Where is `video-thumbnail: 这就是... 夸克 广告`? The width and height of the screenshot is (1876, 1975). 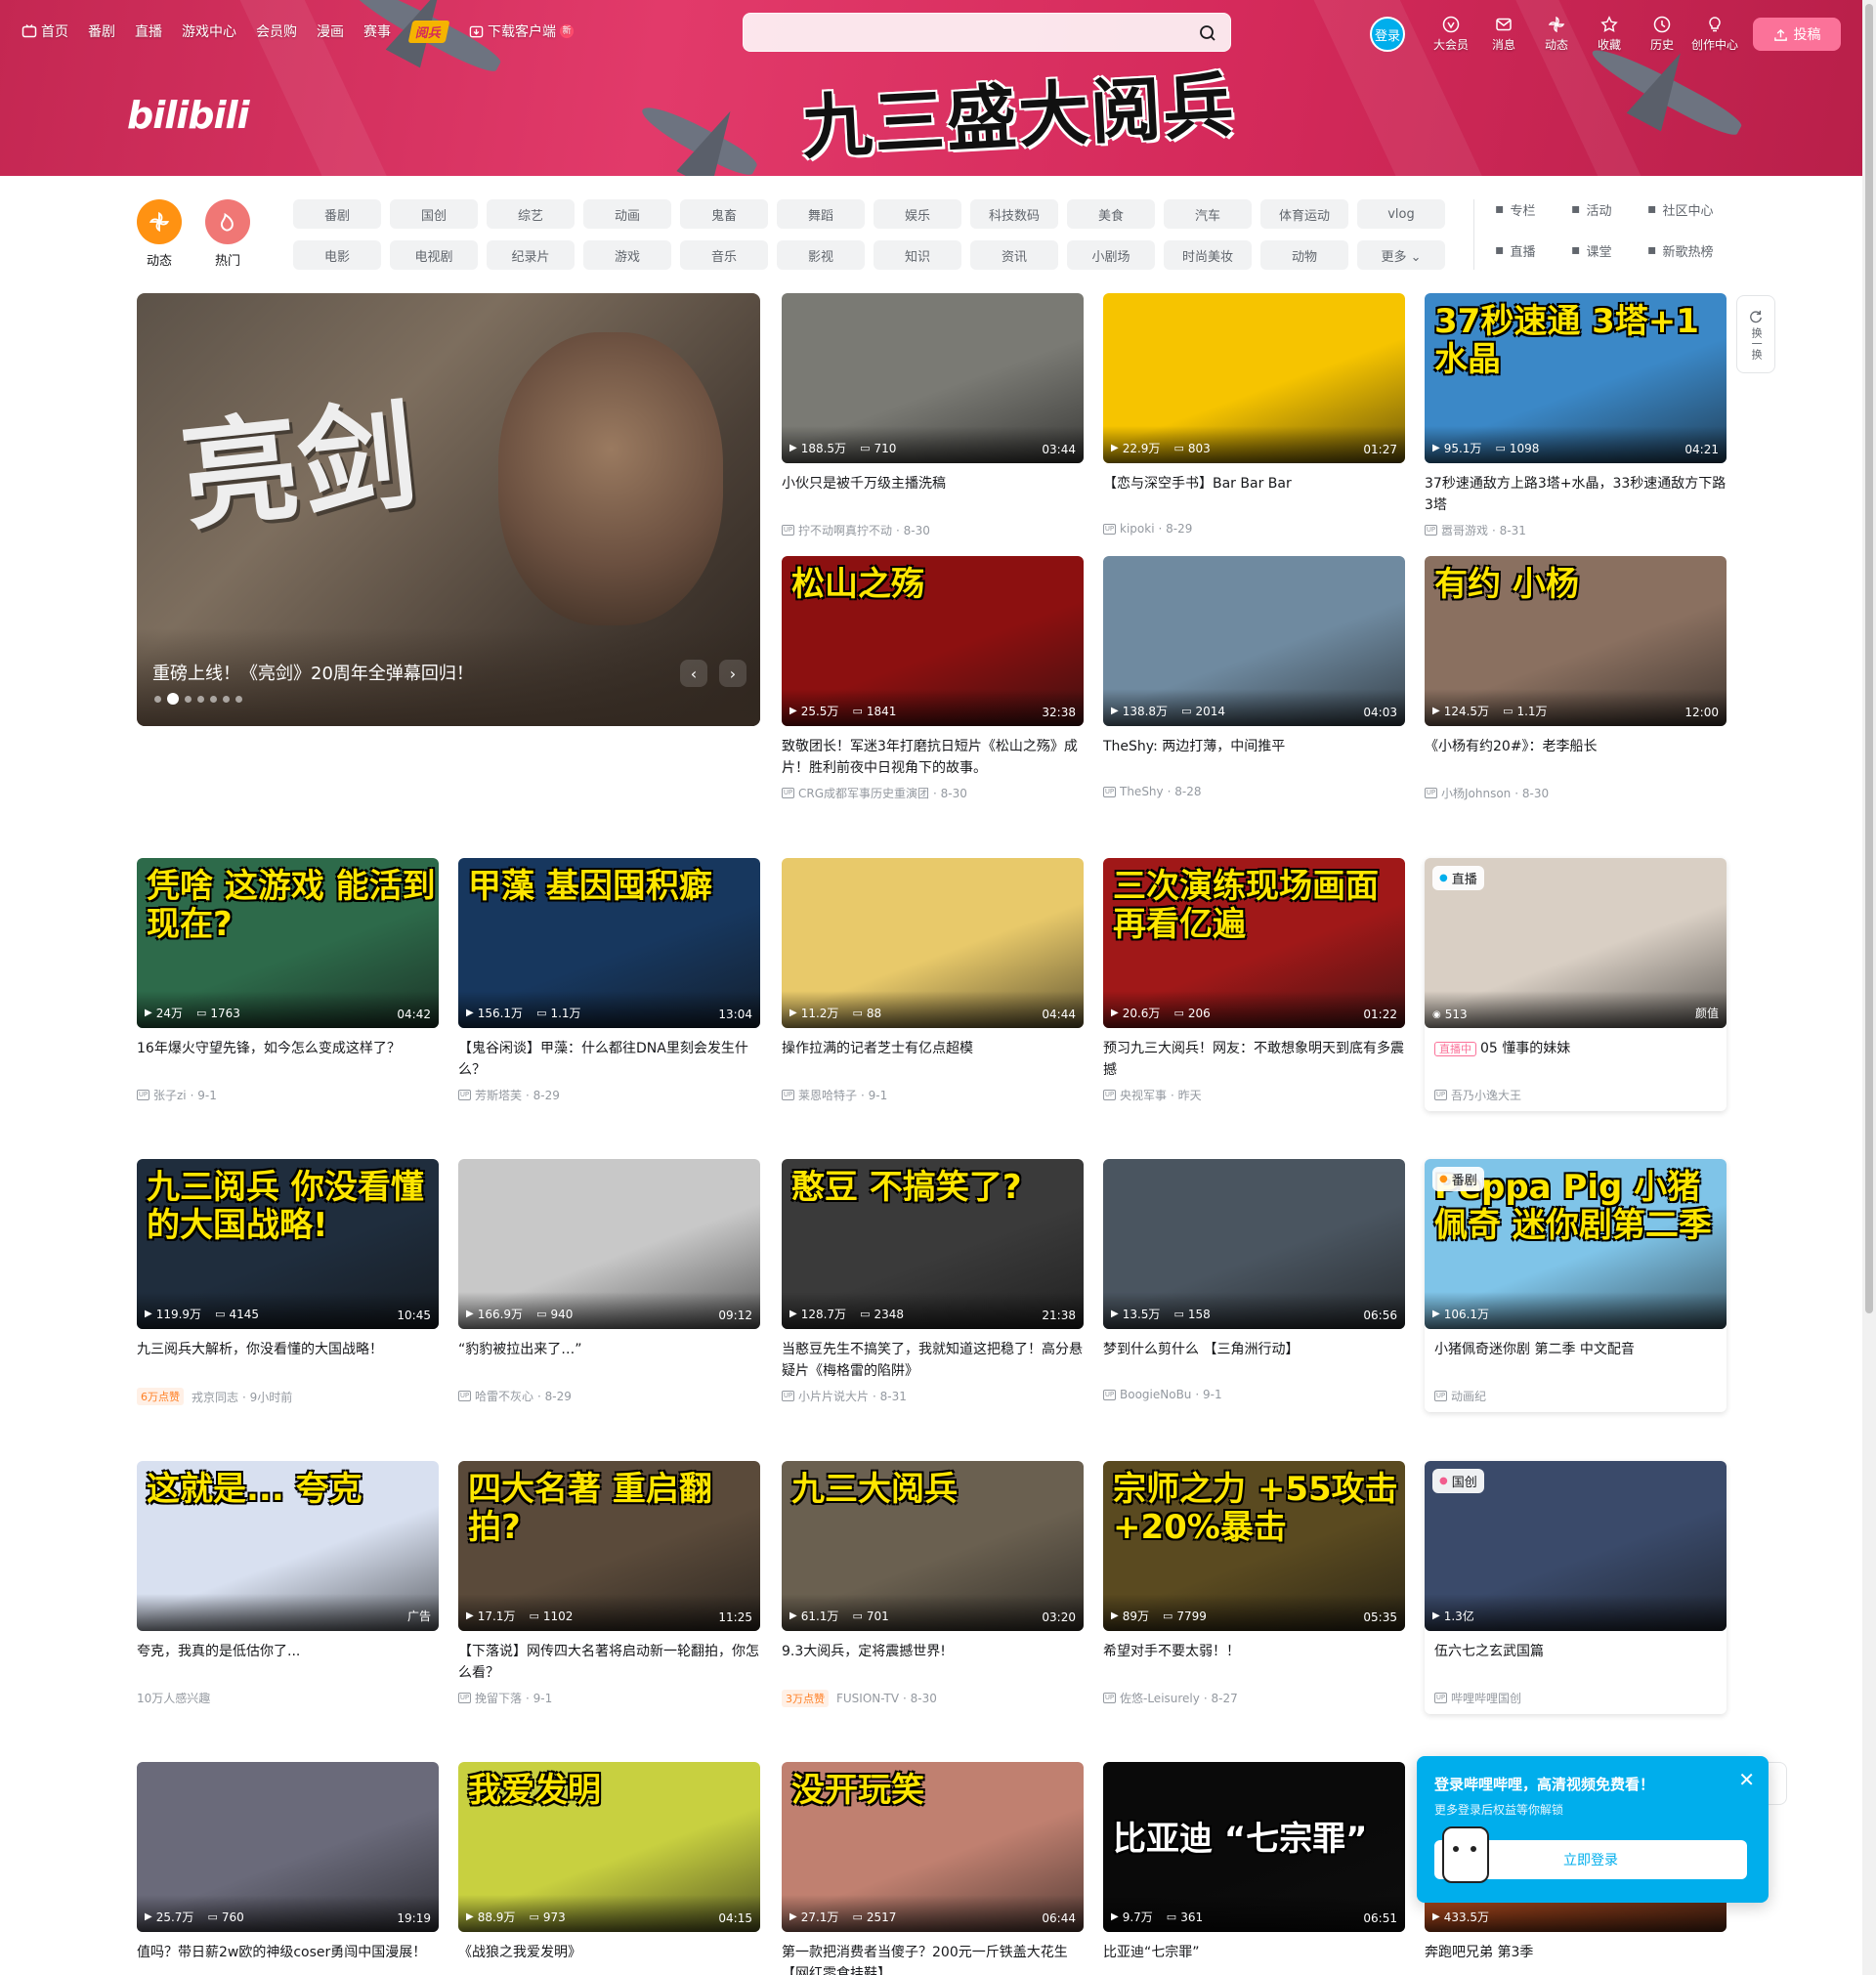 video-thumbnail: 这就是... 夸克 广告 is located at coordinates (288, 1546).